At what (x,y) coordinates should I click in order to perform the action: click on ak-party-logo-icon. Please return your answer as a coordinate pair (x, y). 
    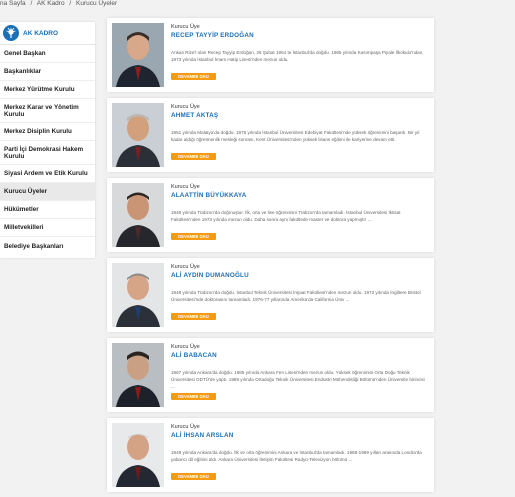
    Looking at the image, I should click on (11, 33).